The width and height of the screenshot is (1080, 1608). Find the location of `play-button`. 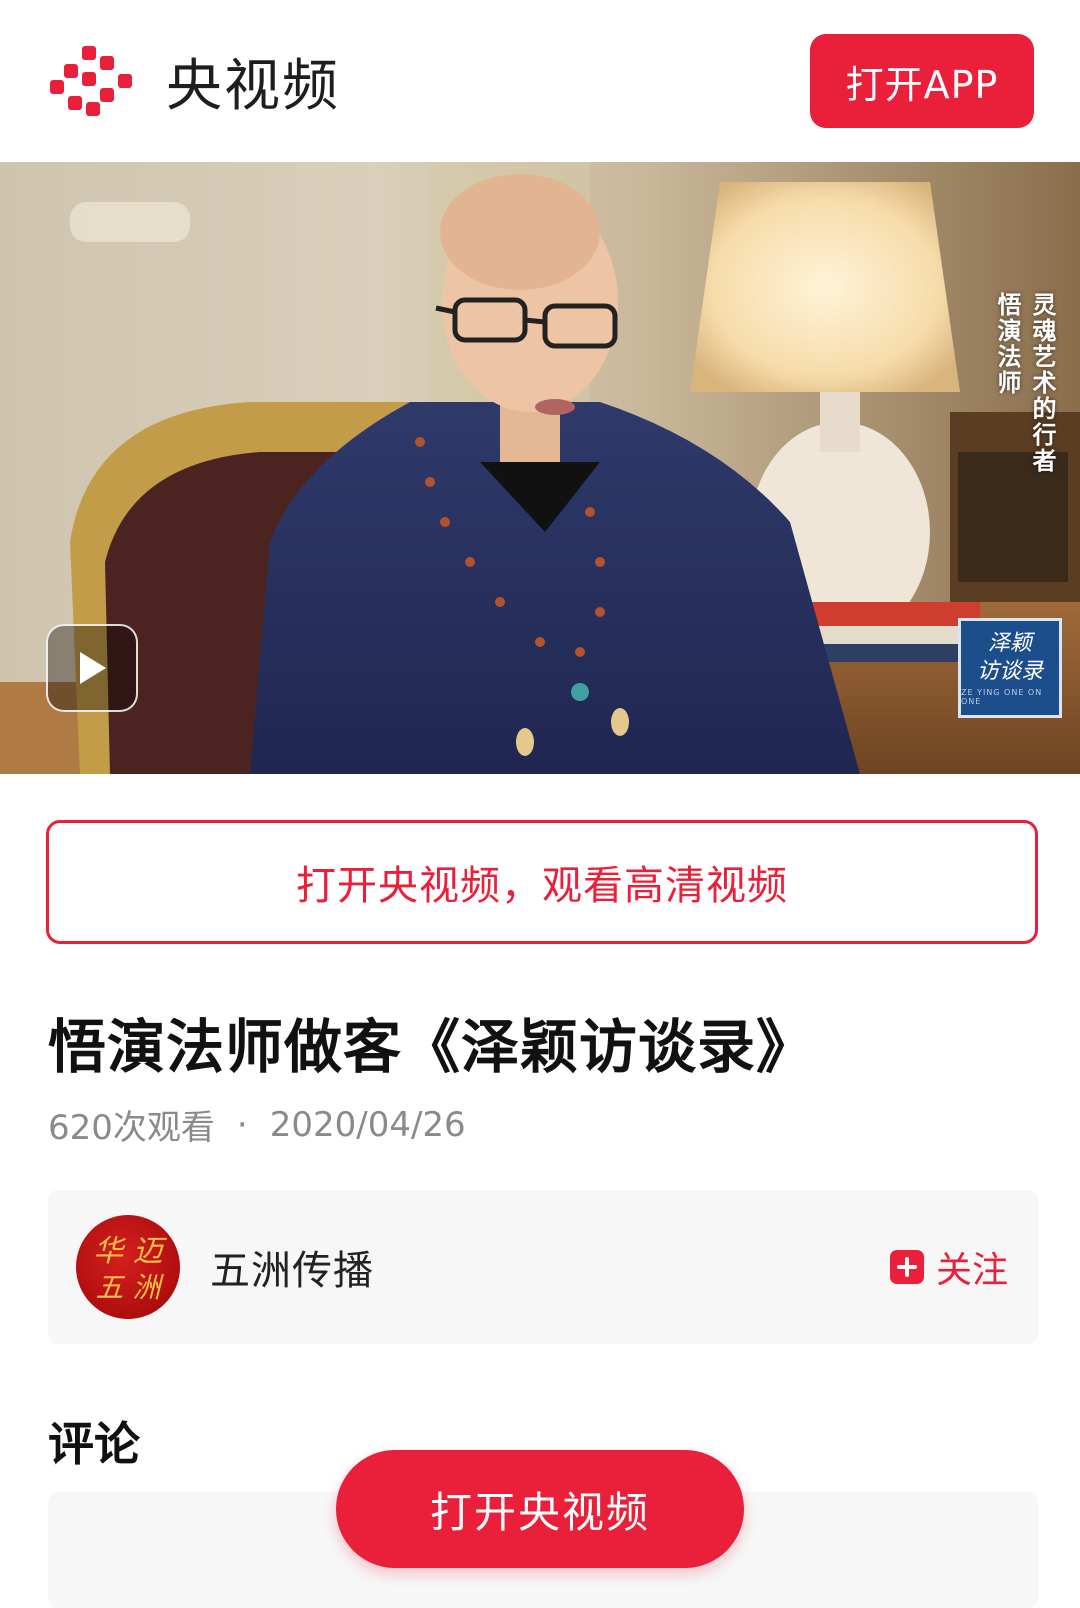

play-button is located at coordinates (92, 668).